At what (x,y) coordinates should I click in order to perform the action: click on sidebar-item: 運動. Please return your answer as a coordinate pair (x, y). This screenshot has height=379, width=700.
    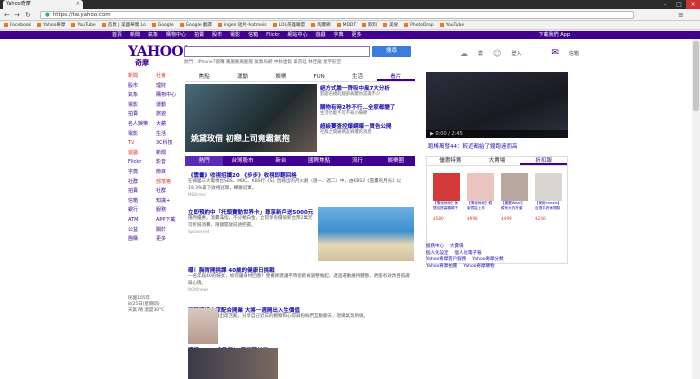
    Looking at the image, I should click on (169, 106).